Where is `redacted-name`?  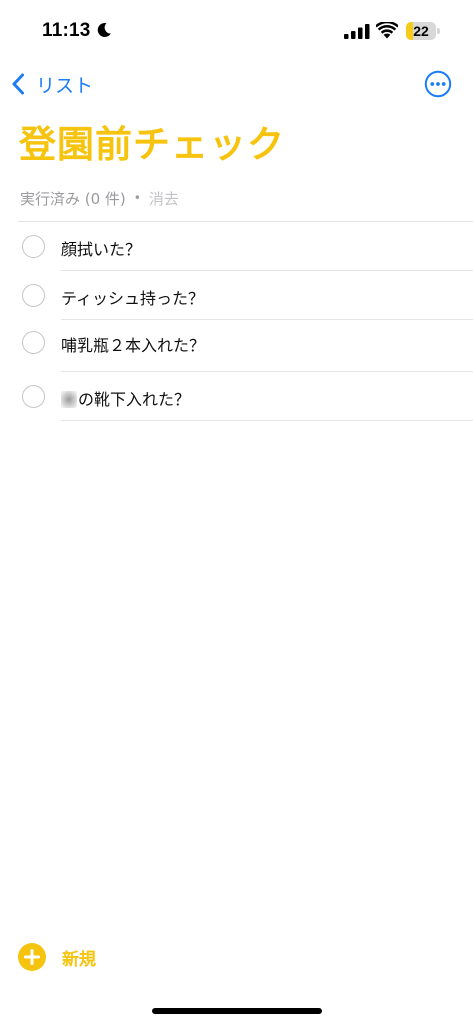 redacted-name is located at coordinates (69, 399).